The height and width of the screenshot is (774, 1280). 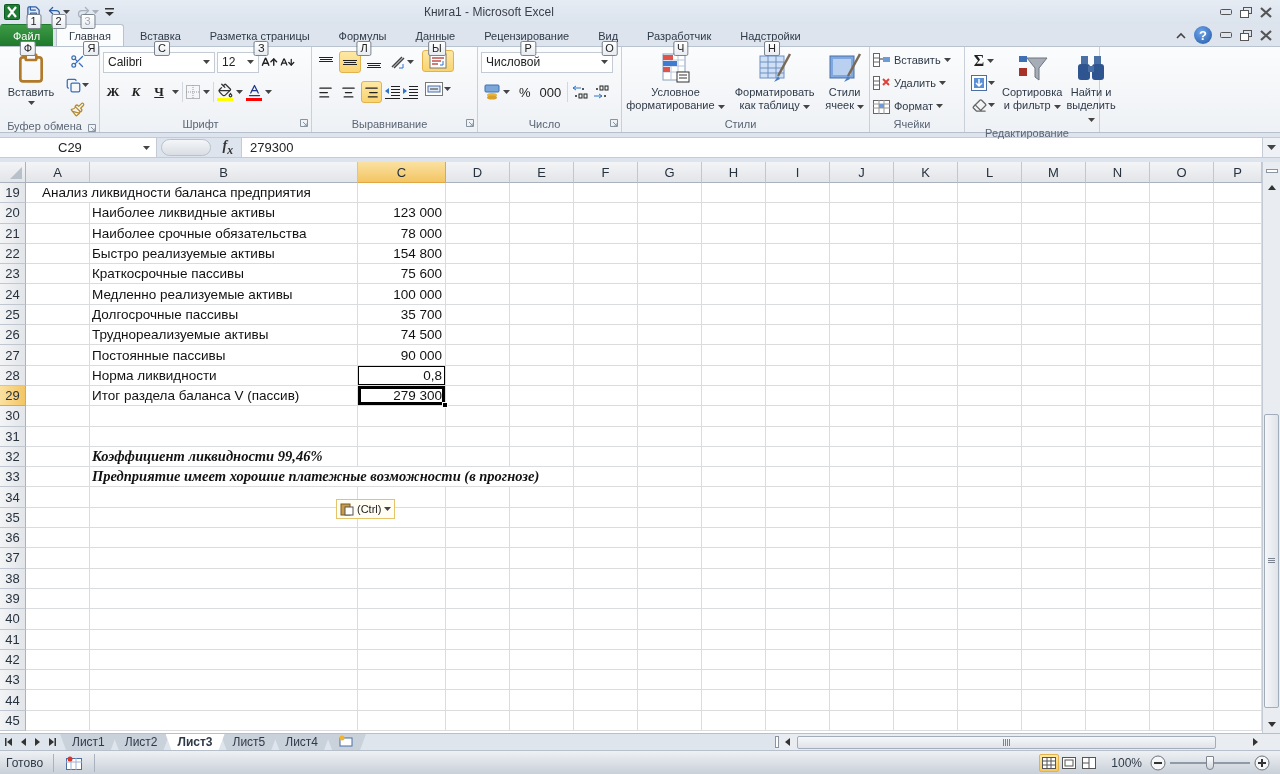 What do you see at coordinates (261, 48) in the screenshot?
I see `keytip-tooltip: З` at bounding box center [261, 48].